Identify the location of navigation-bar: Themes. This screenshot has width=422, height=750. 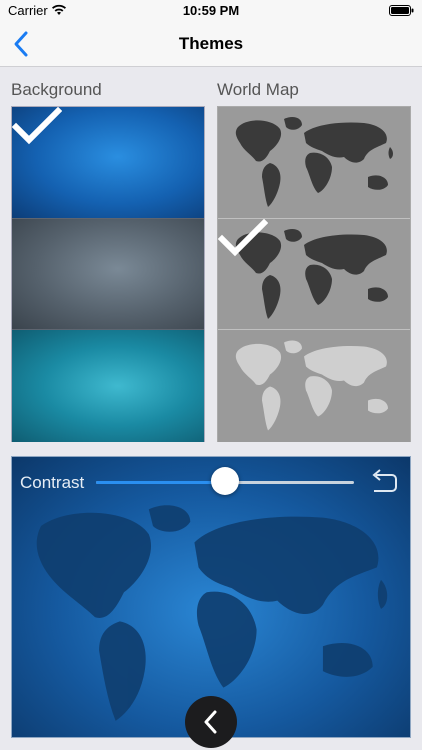
(211, 44).